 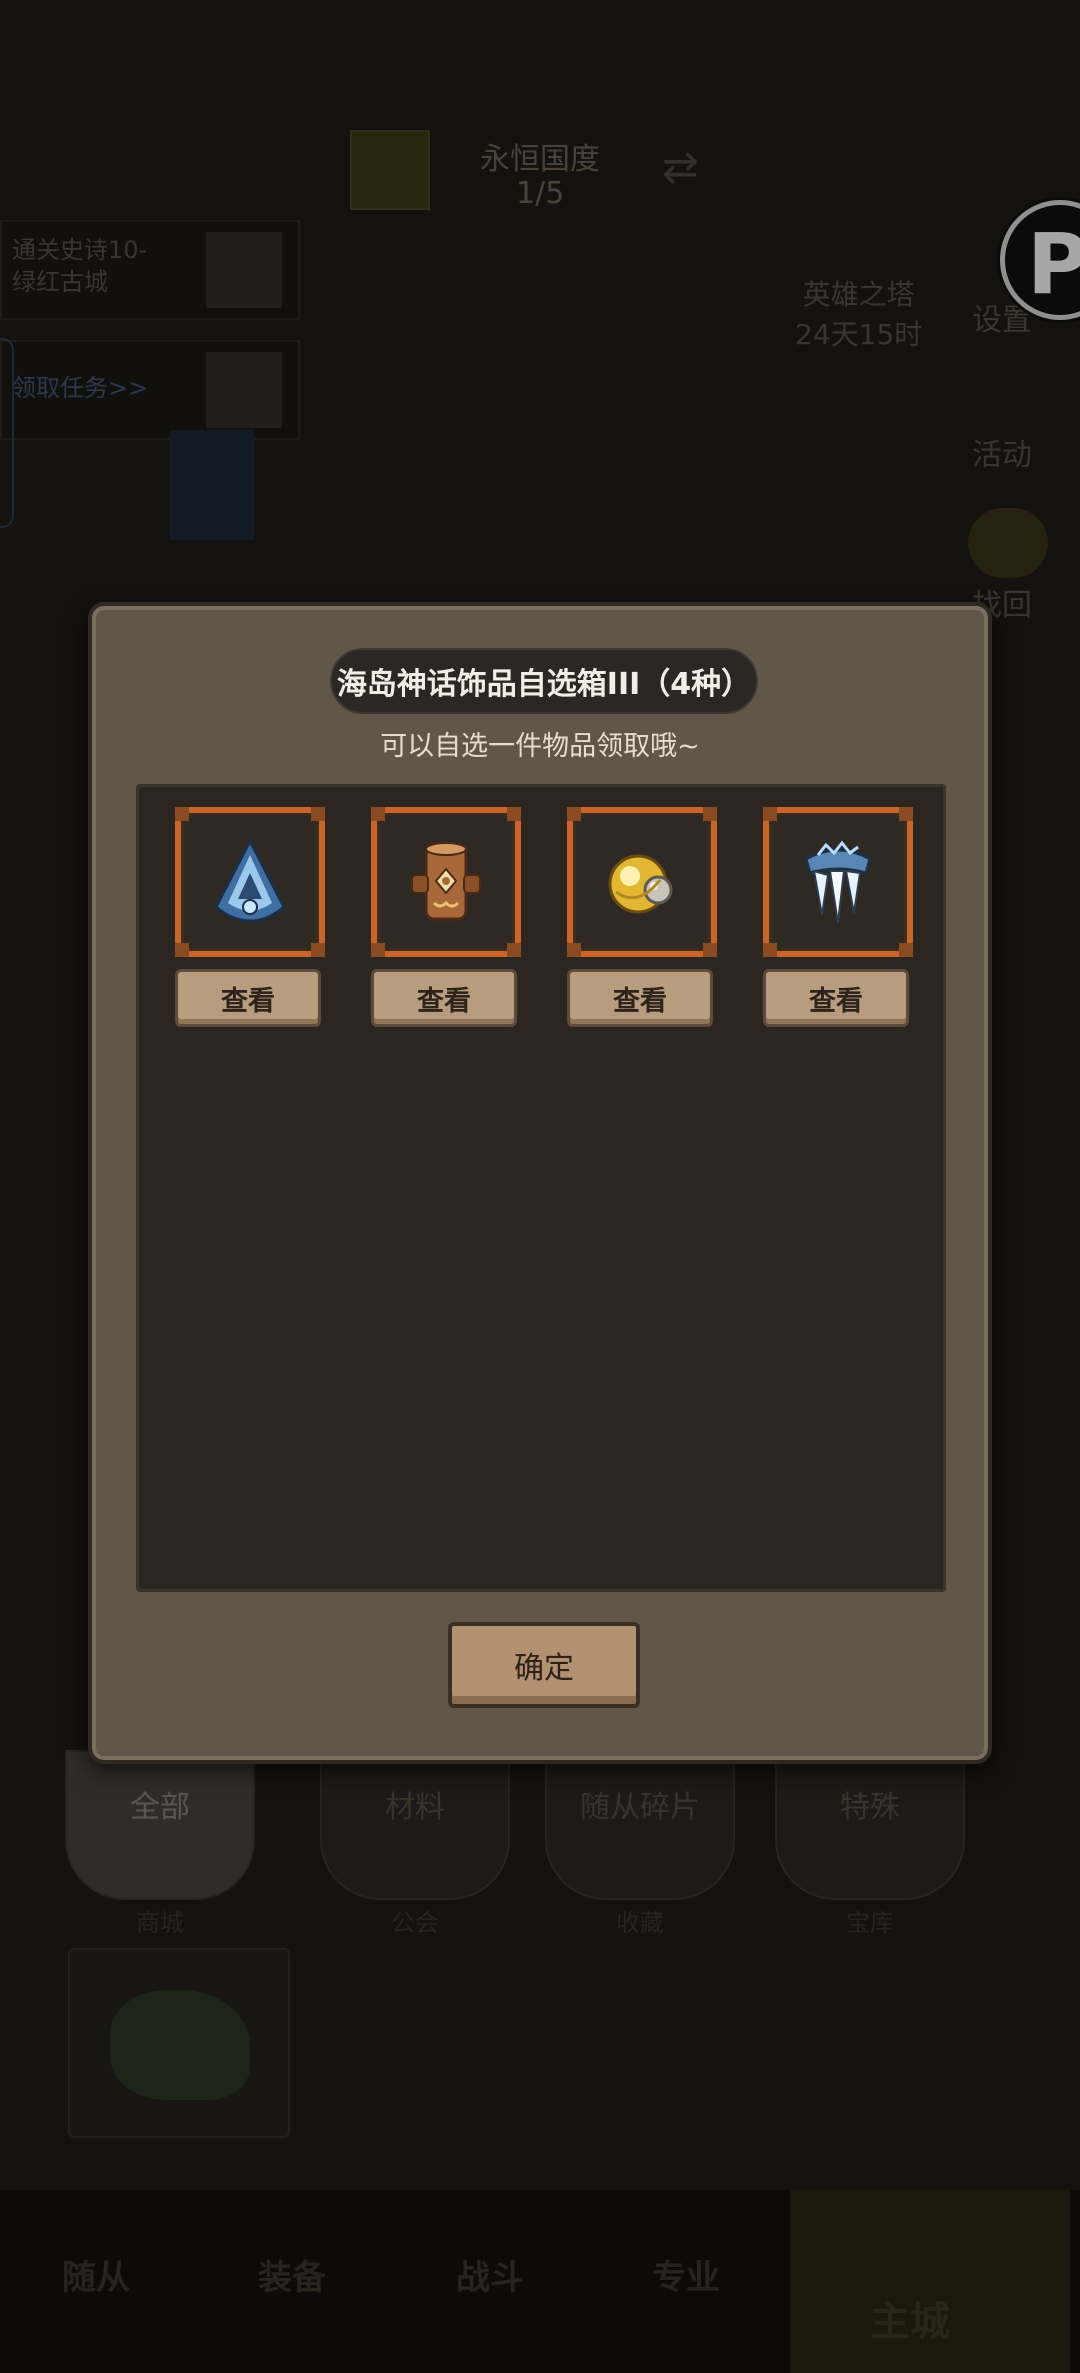 I want to click on dialog-title: 海岛神话饰品自选箱III（4种）, so click(x=544, y=681).